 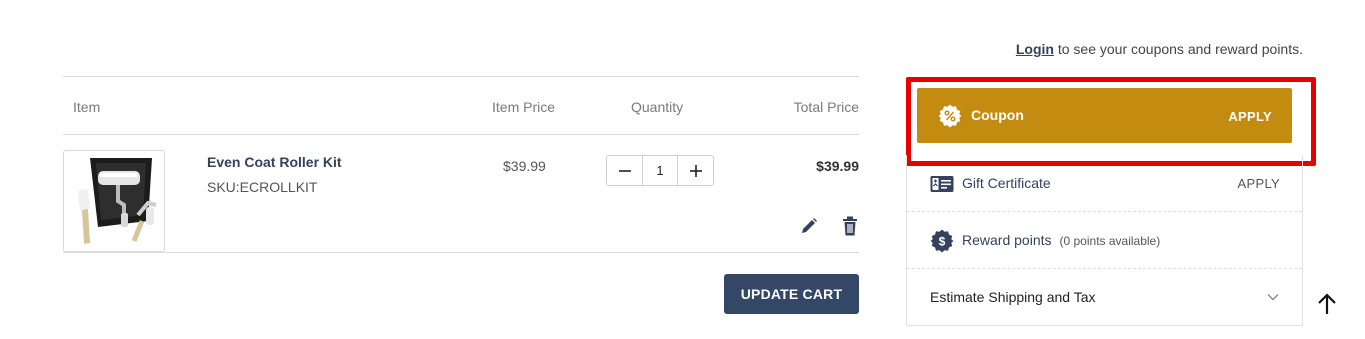 I want to click on coupon-apply-link: APPLY, so click(x=1250, y=116).